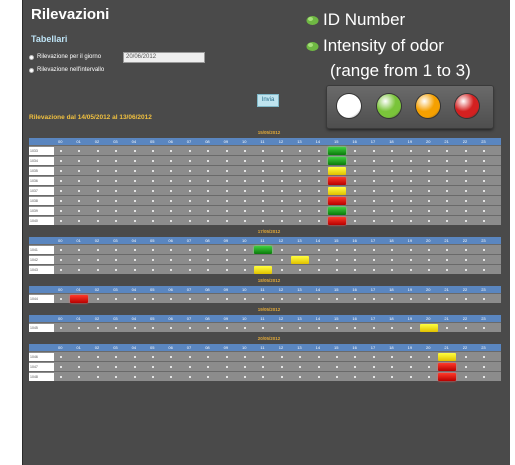 The image size is (515, 465). What do you see at coordinates (31, 70) in the screenshot?
I see `radio-interval` at bounding box center [31, 70].